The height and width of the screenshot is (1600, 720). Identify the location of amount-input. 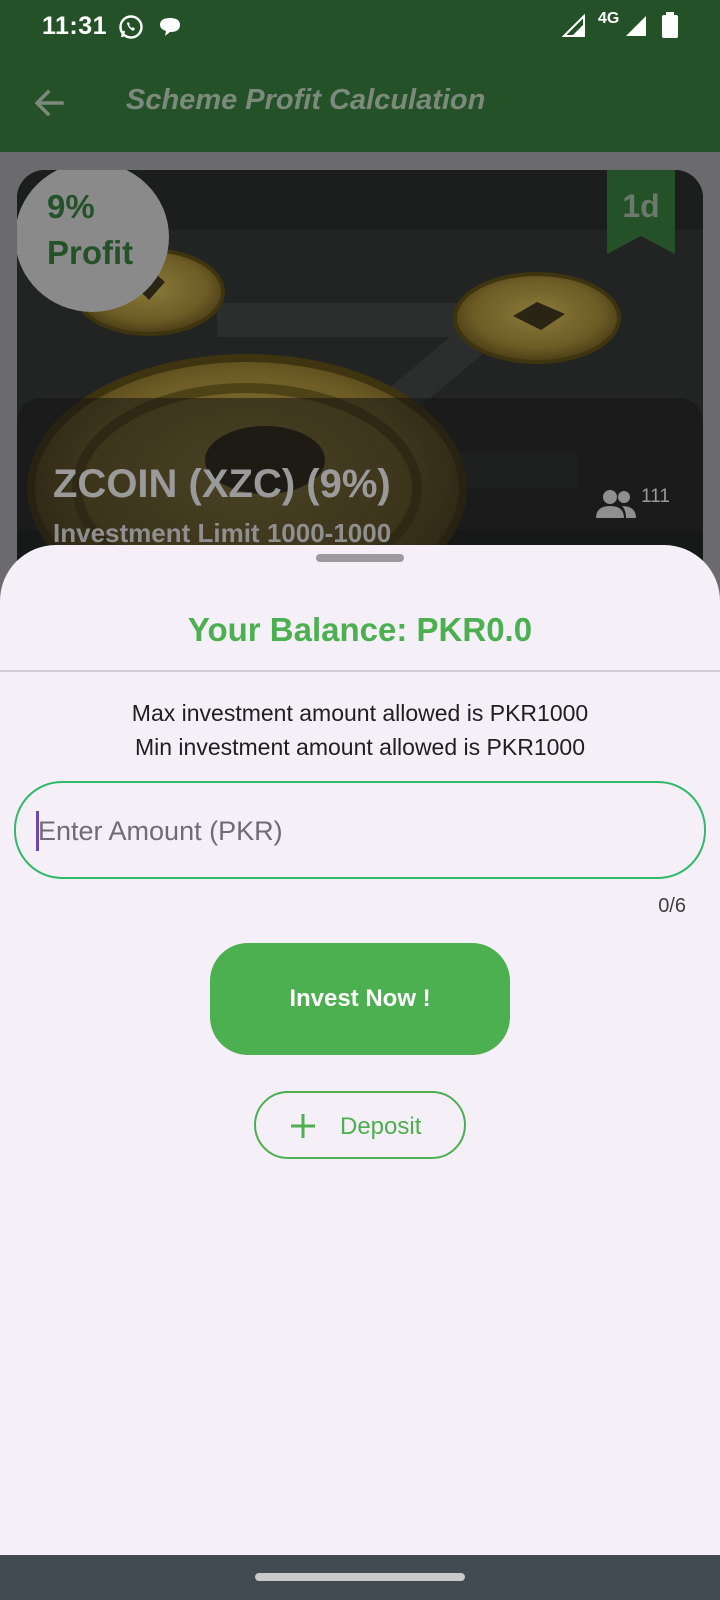
(358, 831).